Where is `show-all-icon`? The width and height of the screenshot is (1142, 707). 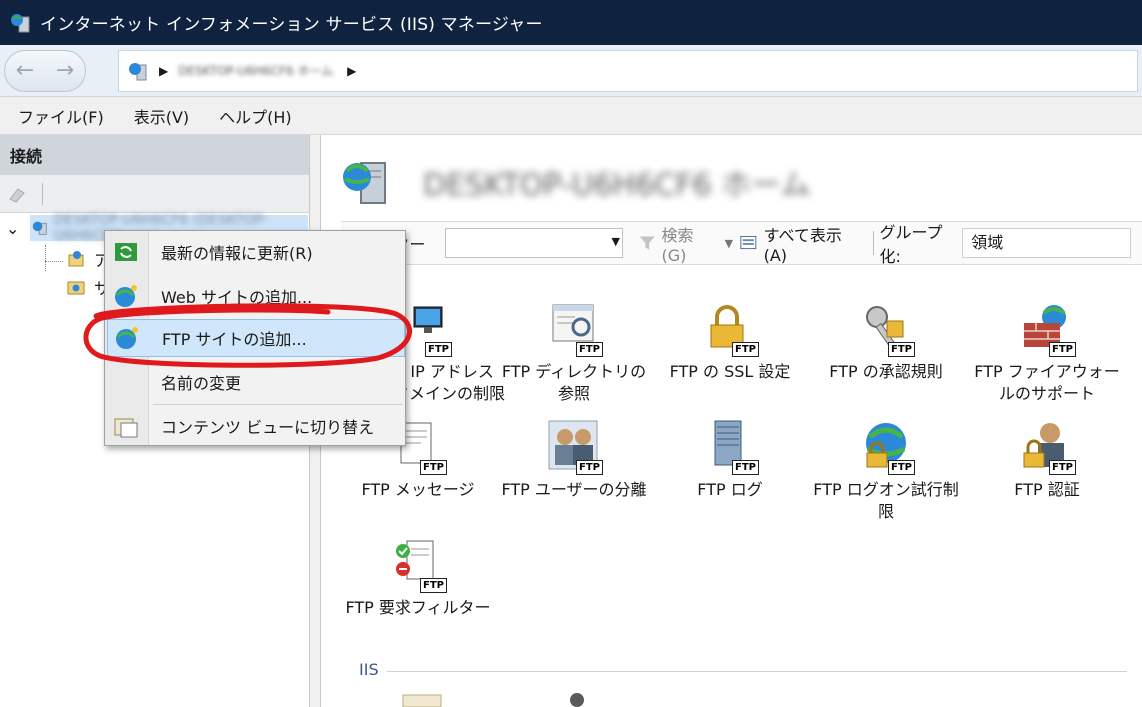
show-all-icon is located at coordinates (748, 242).